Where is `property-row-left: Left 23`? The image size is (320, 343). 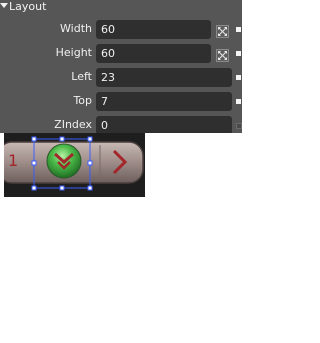 property-row-left: Left 23 is located at coordinates (121, 77).